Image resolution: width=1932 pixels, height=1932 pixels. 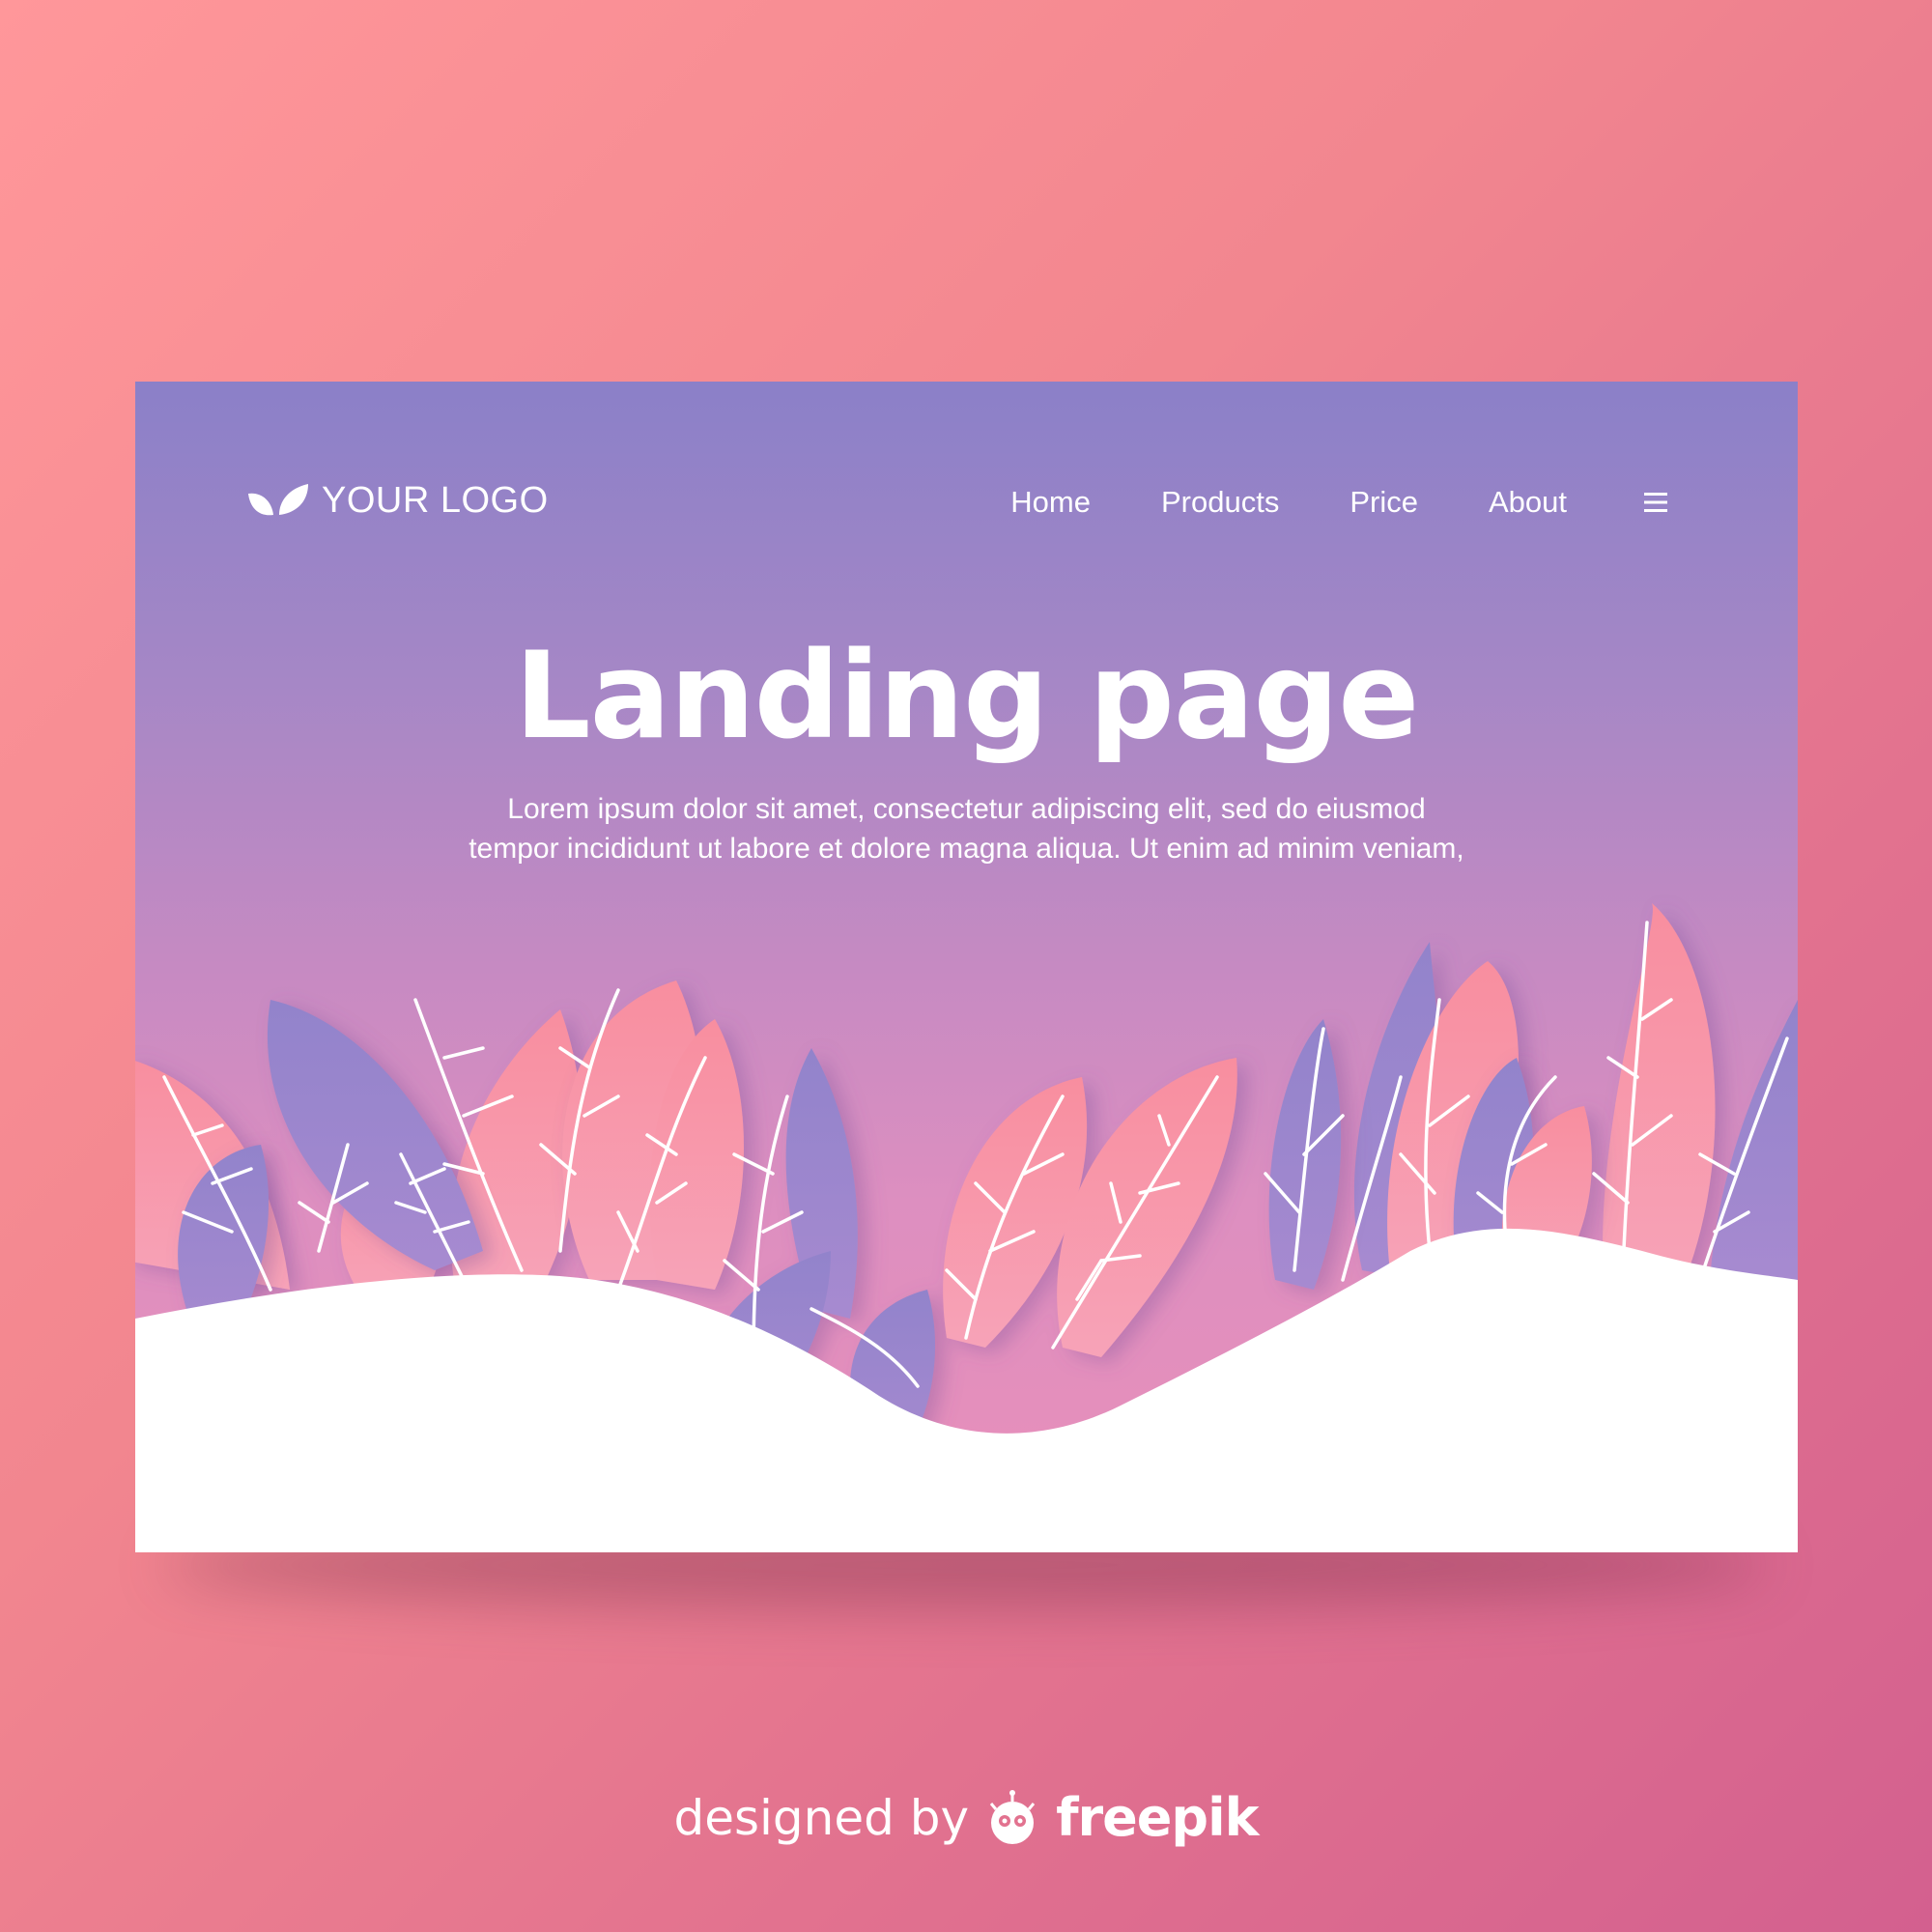 I want to click on freepik-credit: designed by freepik, so click(x=966, y=1817).